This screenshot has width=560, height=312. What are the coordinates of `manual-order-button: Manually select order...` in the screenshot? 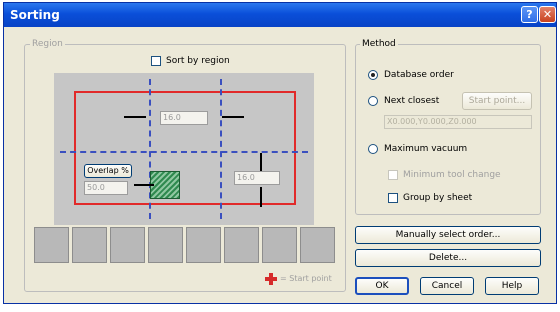 It's located at (448, 235).